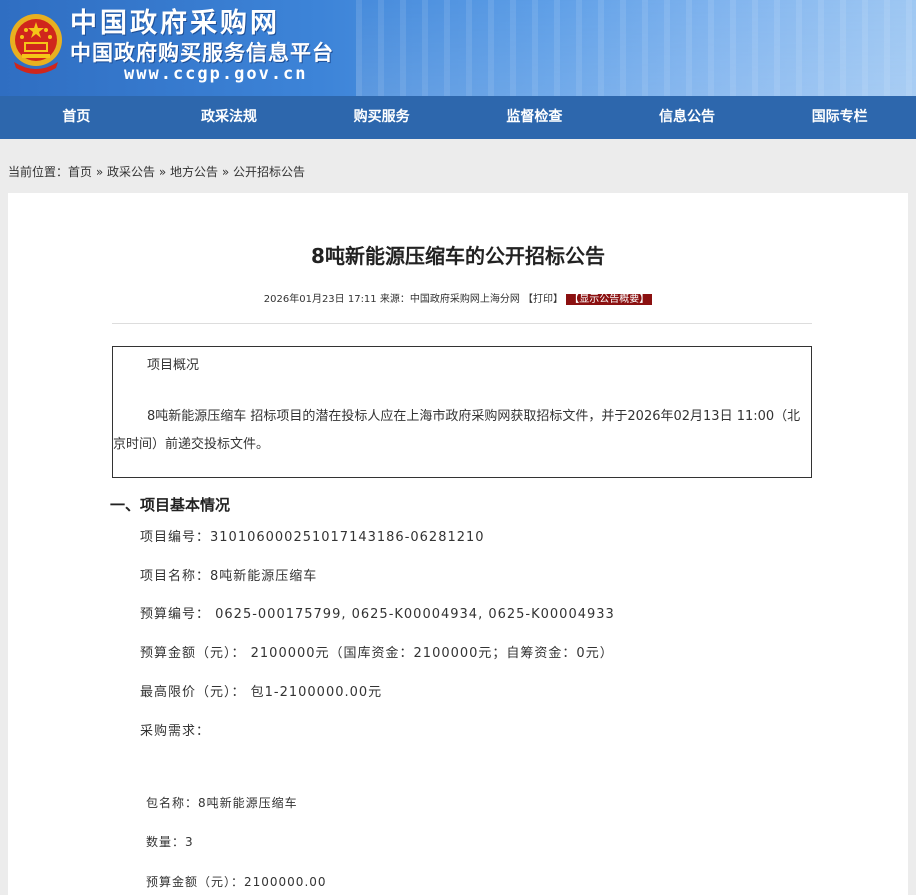  Describe the element at coordinates (609, 299) in the screenshot. I see `show-summary-button: 【显示公告概要】` at that location.